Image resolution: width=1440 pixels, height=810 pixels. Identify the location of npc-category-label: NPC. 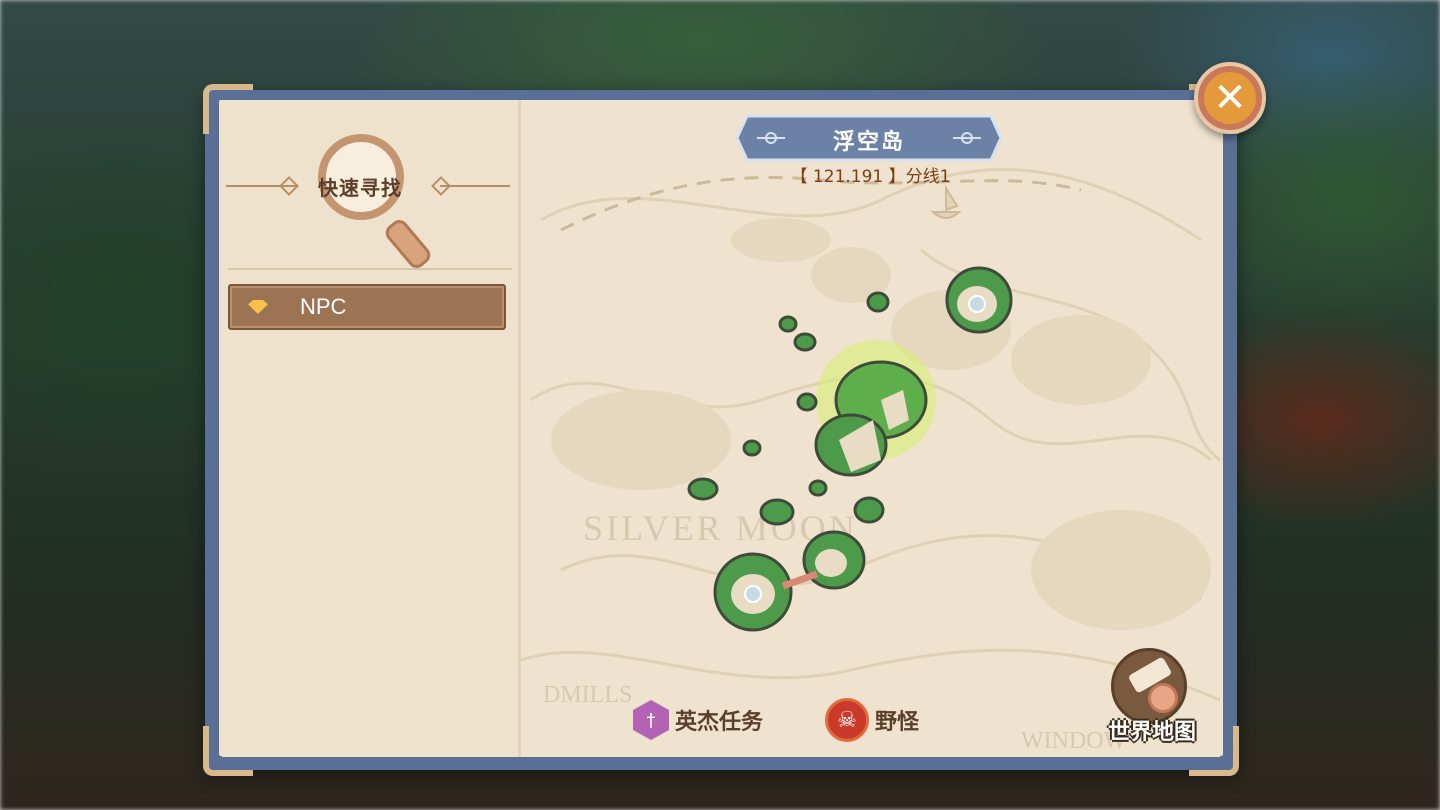
(323, 306).